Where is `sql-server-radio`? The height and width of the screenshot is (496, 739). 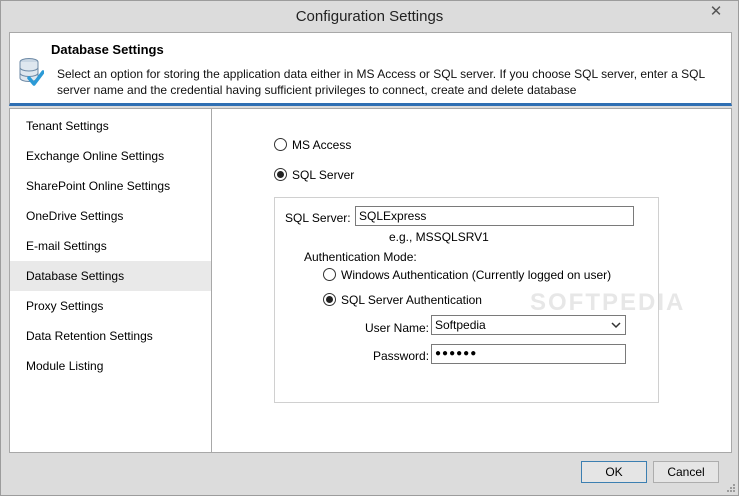
sql-server-radio is located at coordinates (280, 174).